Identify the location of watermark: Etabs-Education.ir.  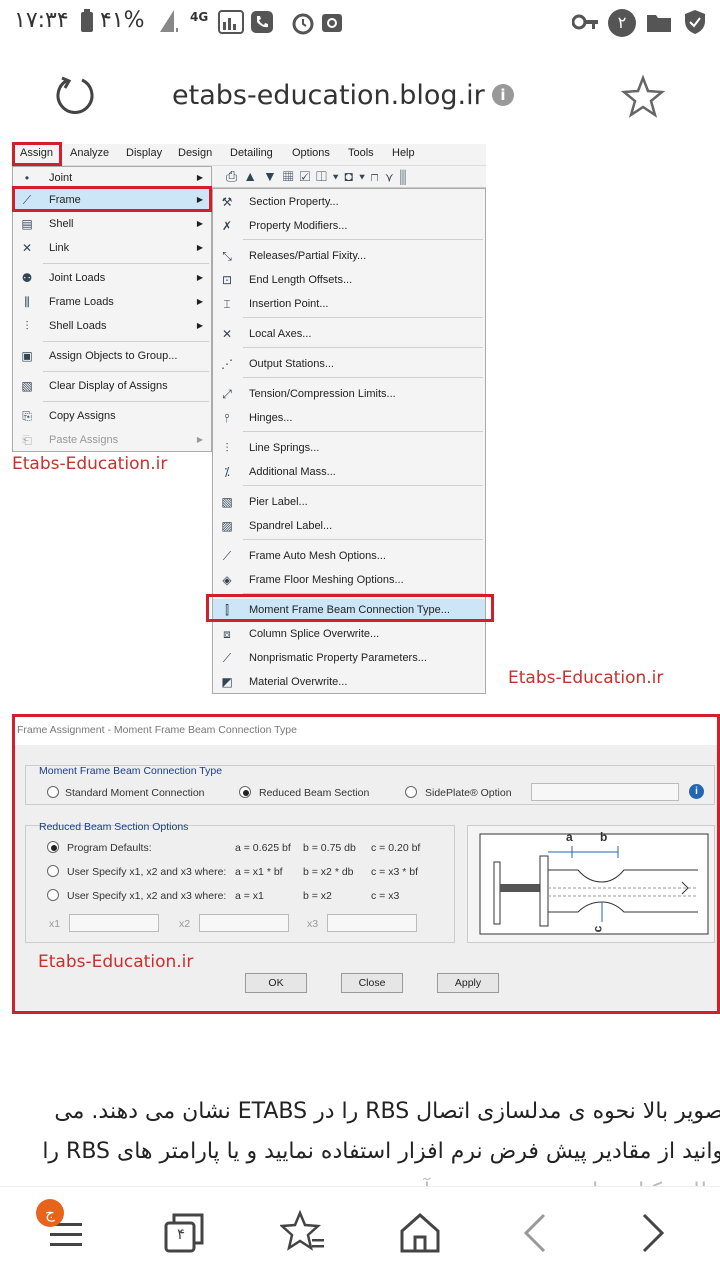
(116, 962).